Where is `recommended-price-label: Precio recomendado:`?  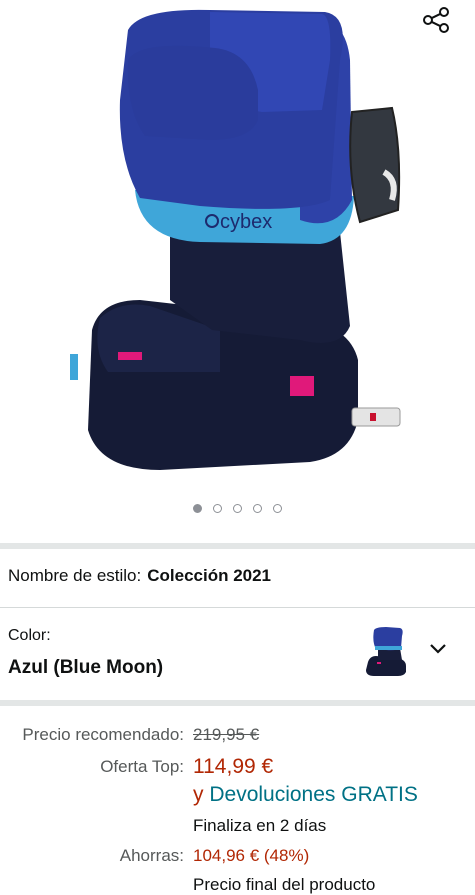
recommended-price-label: Precio recomendado: is located at coordinates (103, 734).